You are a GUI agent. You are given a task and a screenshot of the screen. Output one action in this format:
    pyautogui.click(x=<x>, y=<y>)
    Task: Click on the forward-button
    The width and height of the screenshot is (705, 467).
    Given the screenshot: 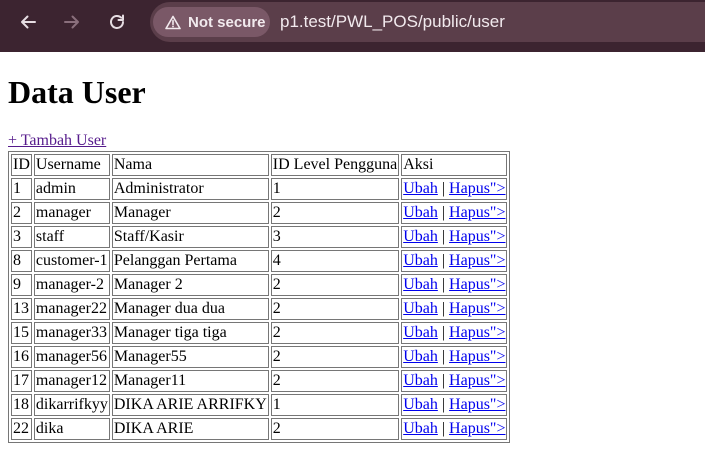 What is the action you would take?
    pyautogui.click(x=72, y=22)
    